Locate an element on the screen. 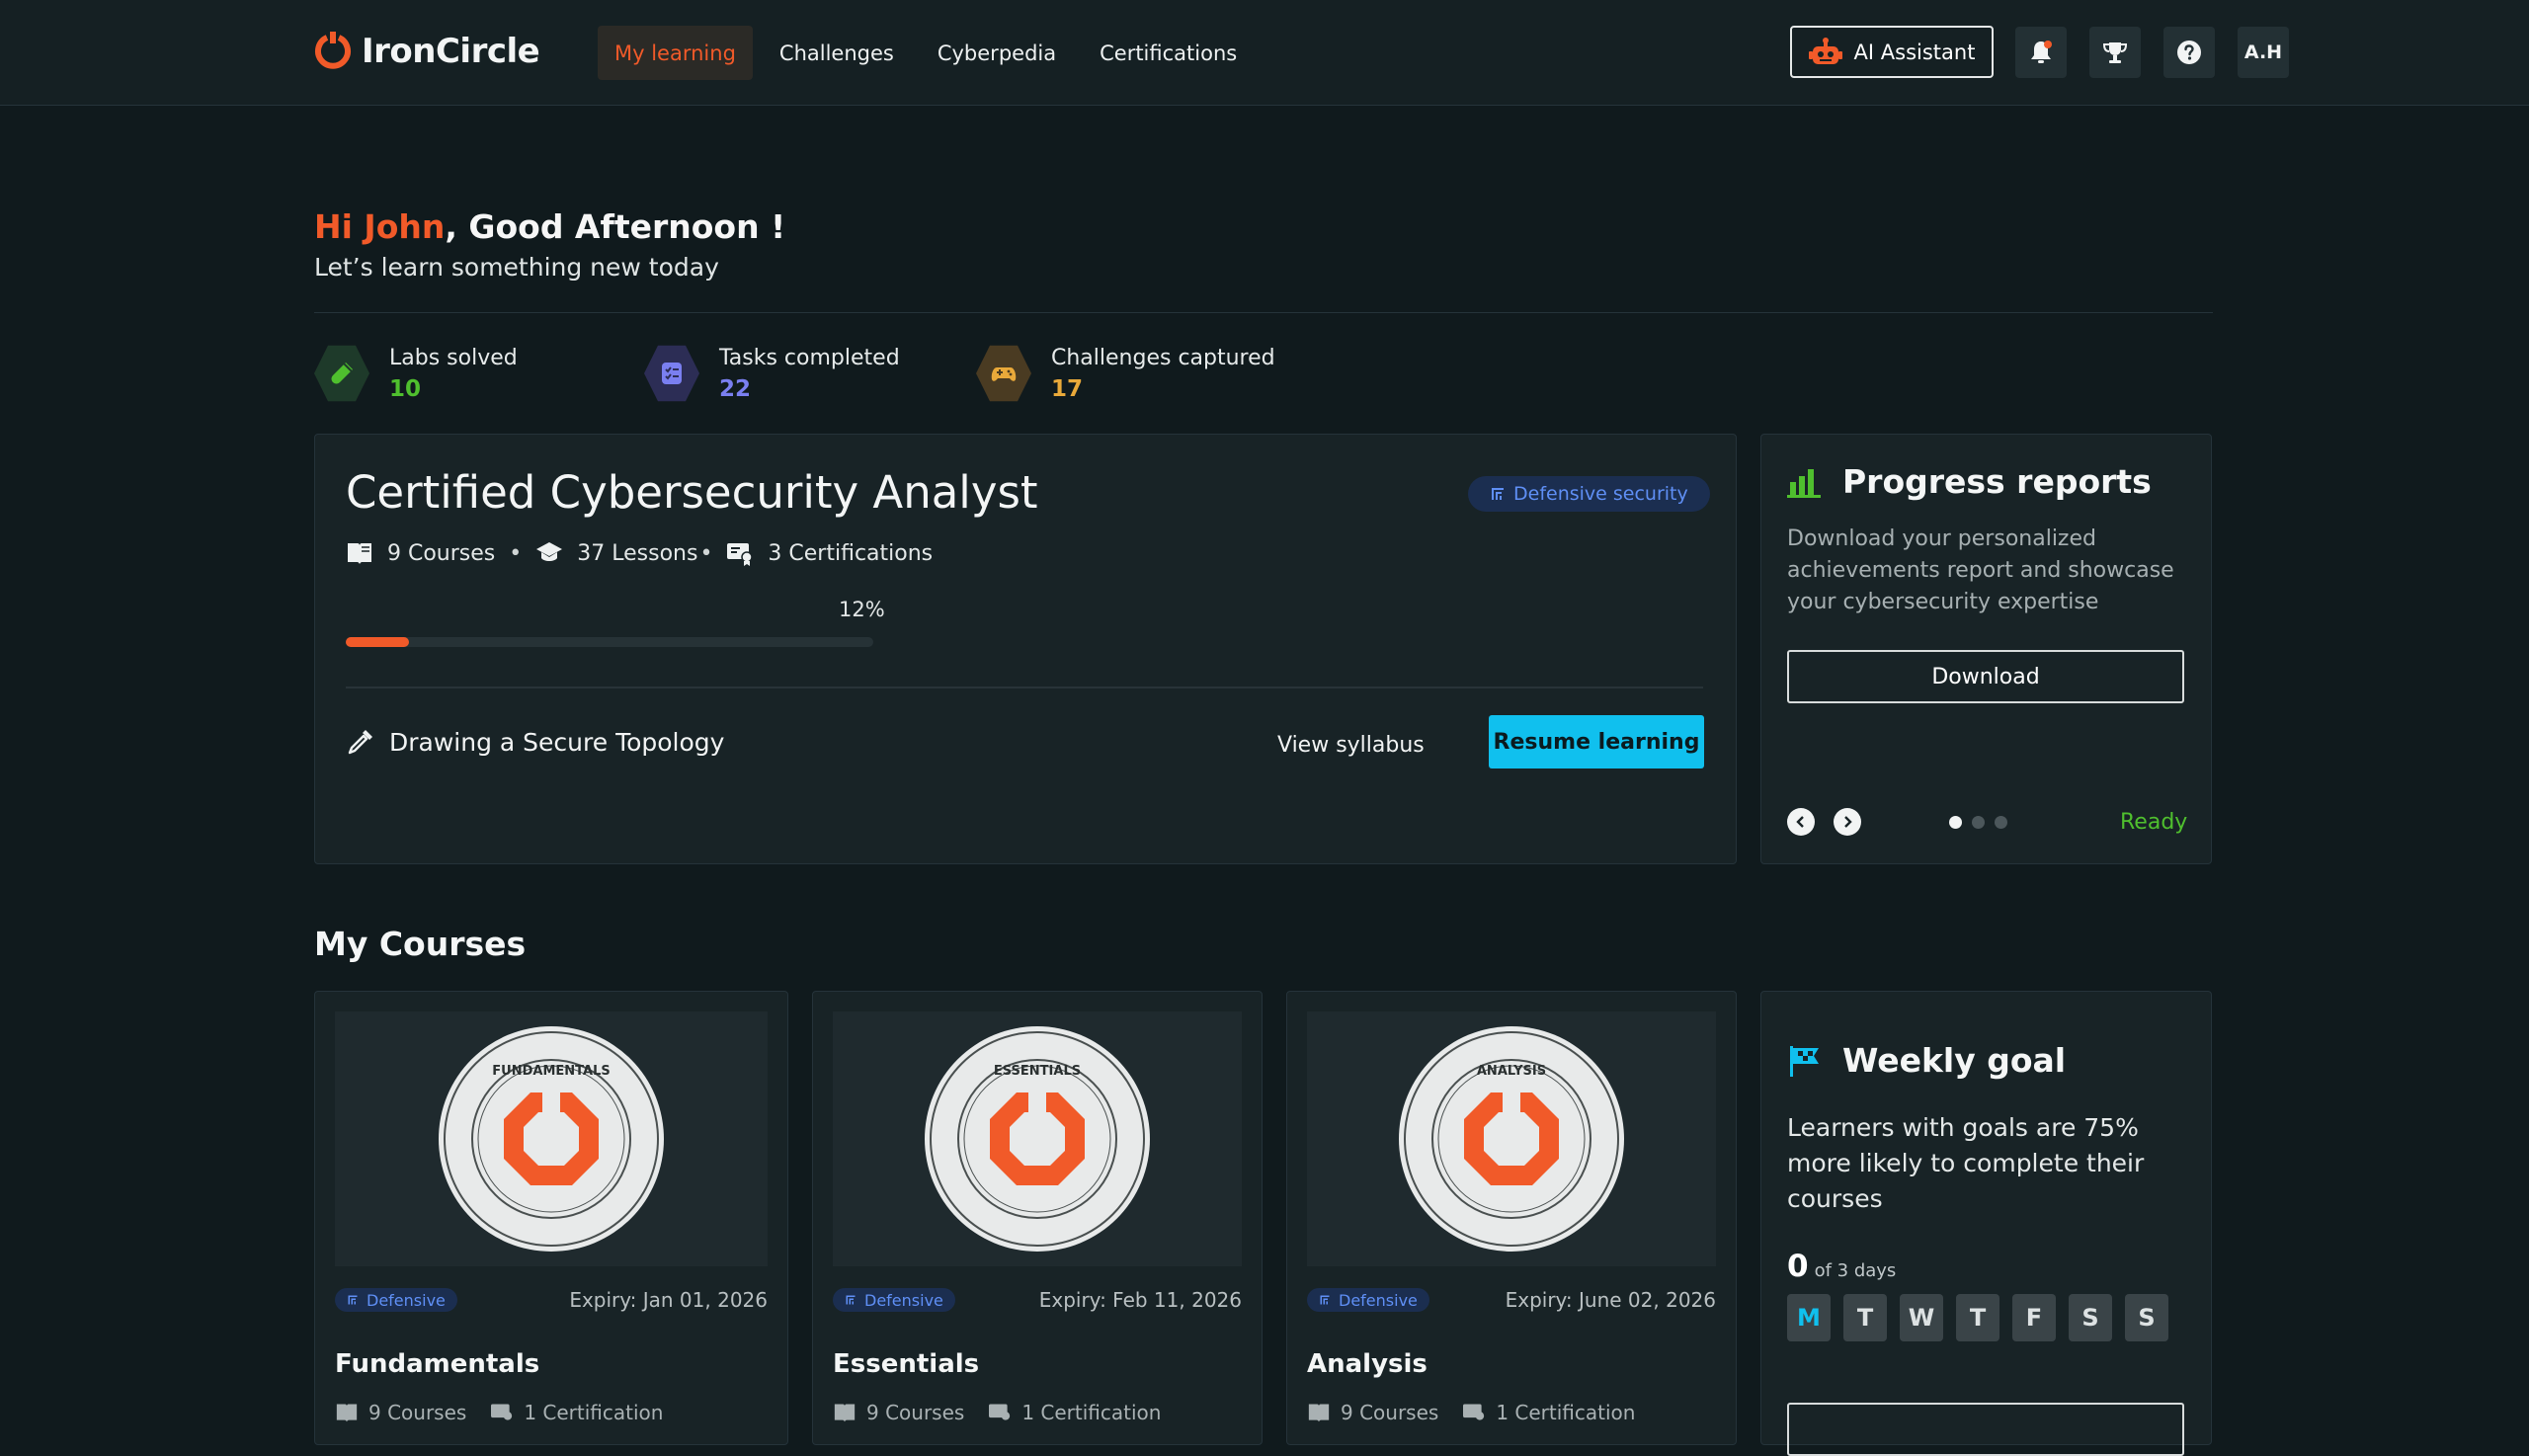  lesson-count: 37 Lessons is located at coordinates (638, 553).